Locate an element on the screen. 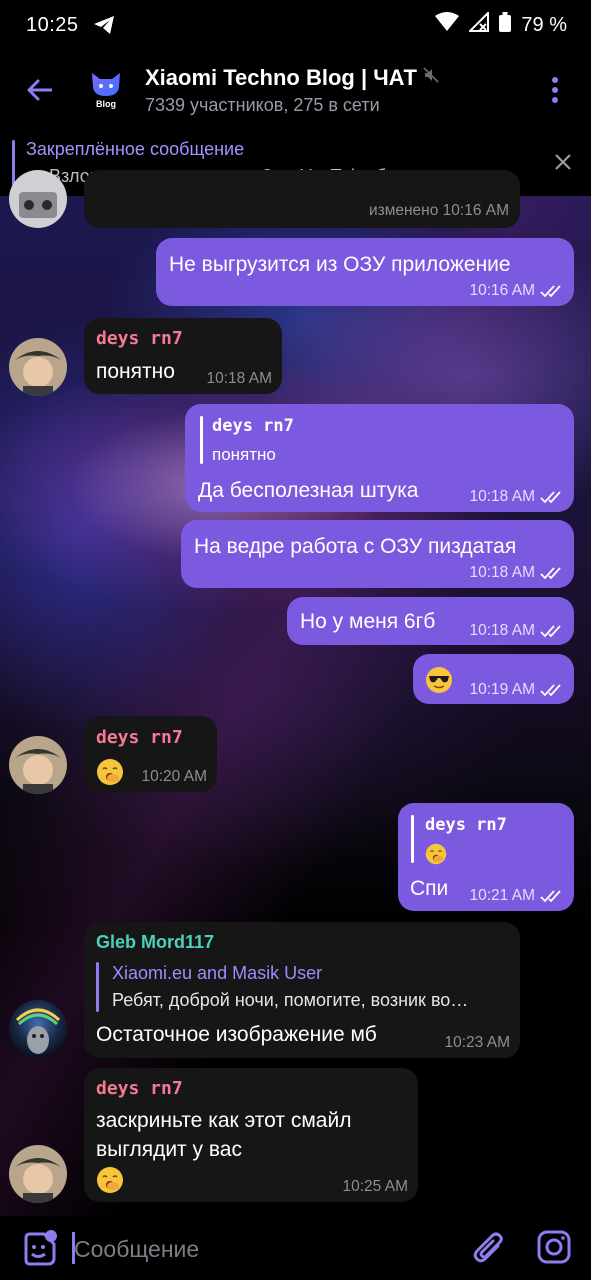 Image resolution: width=591 pixels, height=1280 pixels. attach-button is located at coordinates (489, 1249).